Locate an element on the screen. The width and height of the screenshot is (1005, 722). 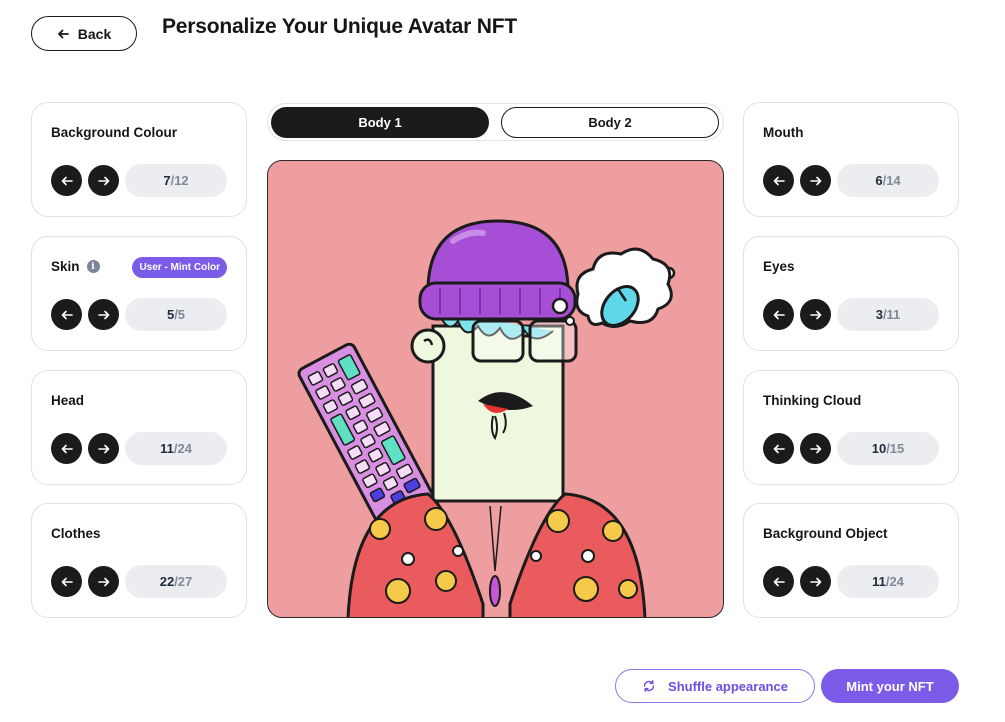
trait-counter: 3/11 is located at coordinates (888, 314).